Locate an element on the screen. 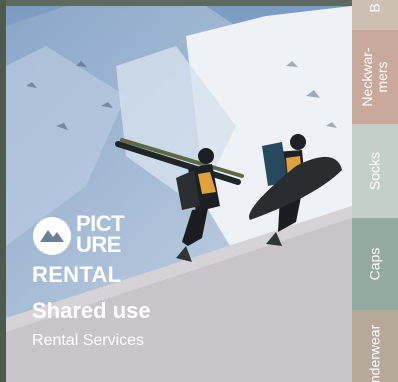 This screenshot has height=382, width=398. tab-label: Caps is located at coordinates (374, 264).